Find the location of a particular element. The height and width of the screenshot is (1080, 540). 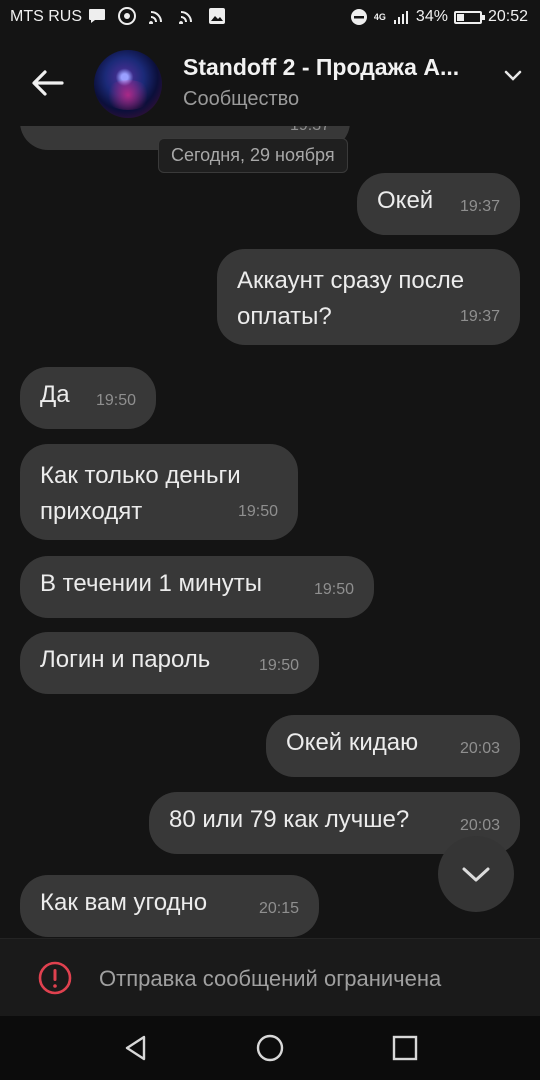

network-type: 4G is located at coordinates (379, 16).